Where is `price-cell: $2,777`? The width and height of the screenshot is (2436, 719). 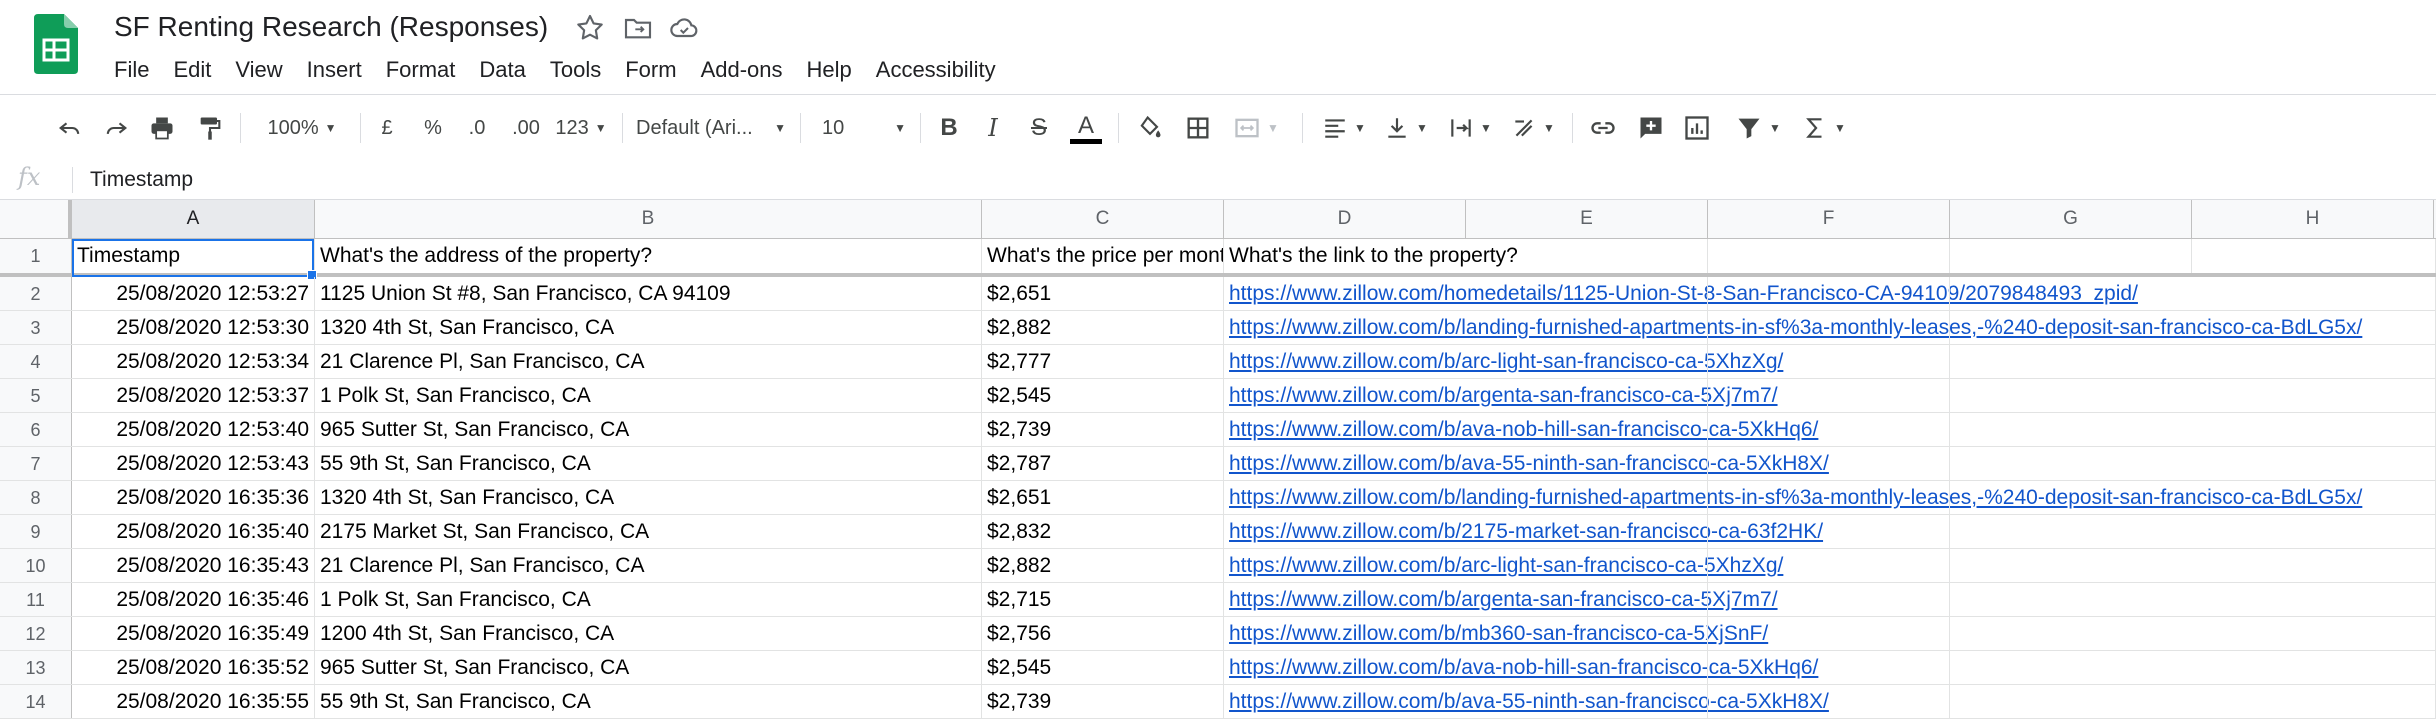
price-cell: $2,777 is located at coordinates (1103, 361).